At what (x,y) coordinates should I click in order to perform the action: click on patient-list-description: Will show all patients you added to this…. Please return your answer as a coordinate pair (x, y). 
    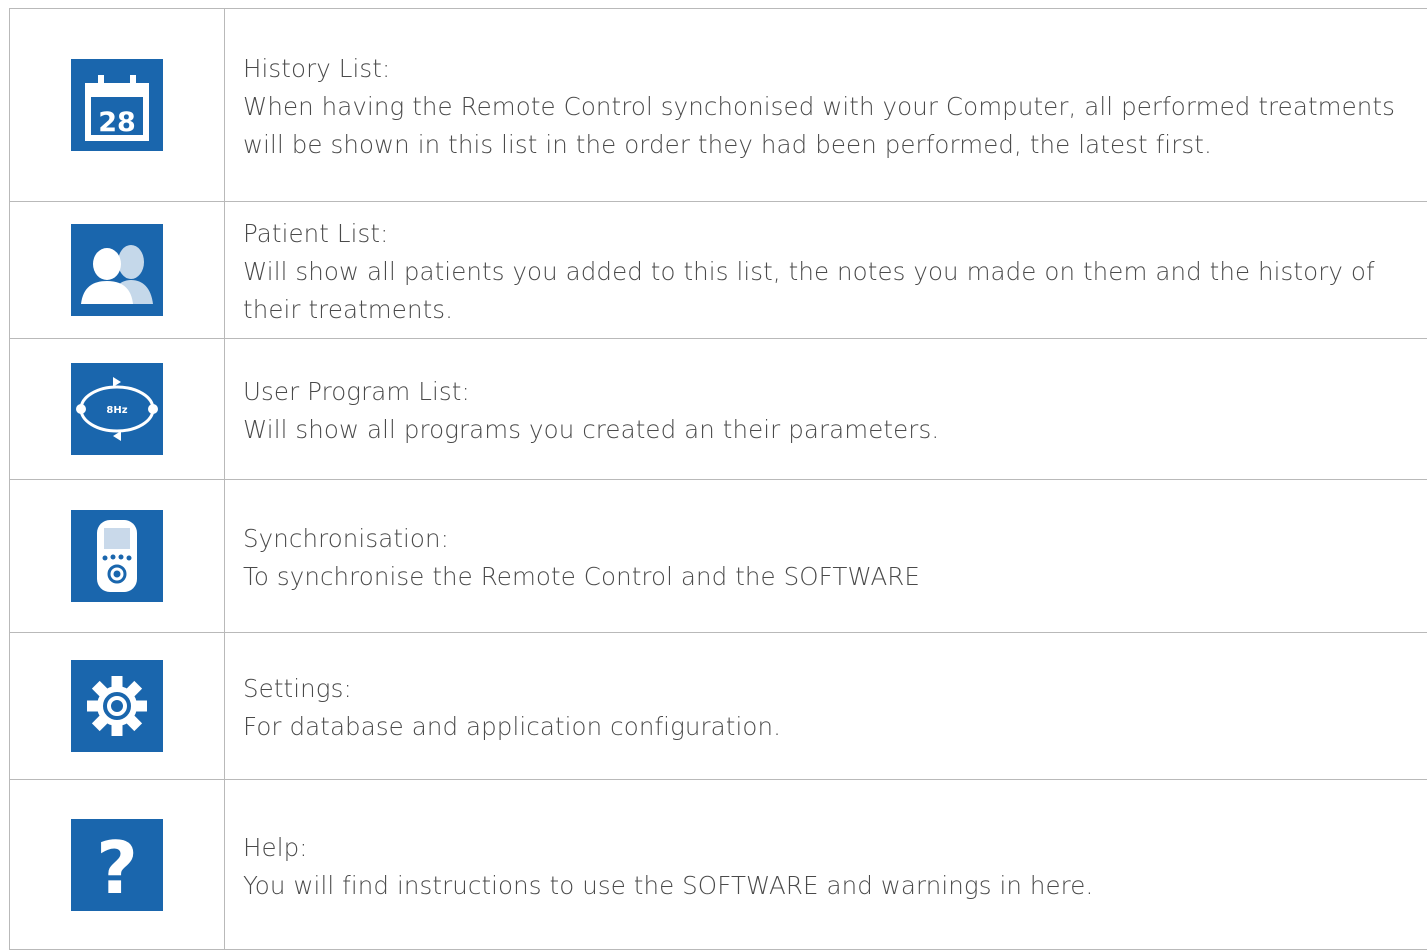
    Looking at the image, I should click on (825, 291).